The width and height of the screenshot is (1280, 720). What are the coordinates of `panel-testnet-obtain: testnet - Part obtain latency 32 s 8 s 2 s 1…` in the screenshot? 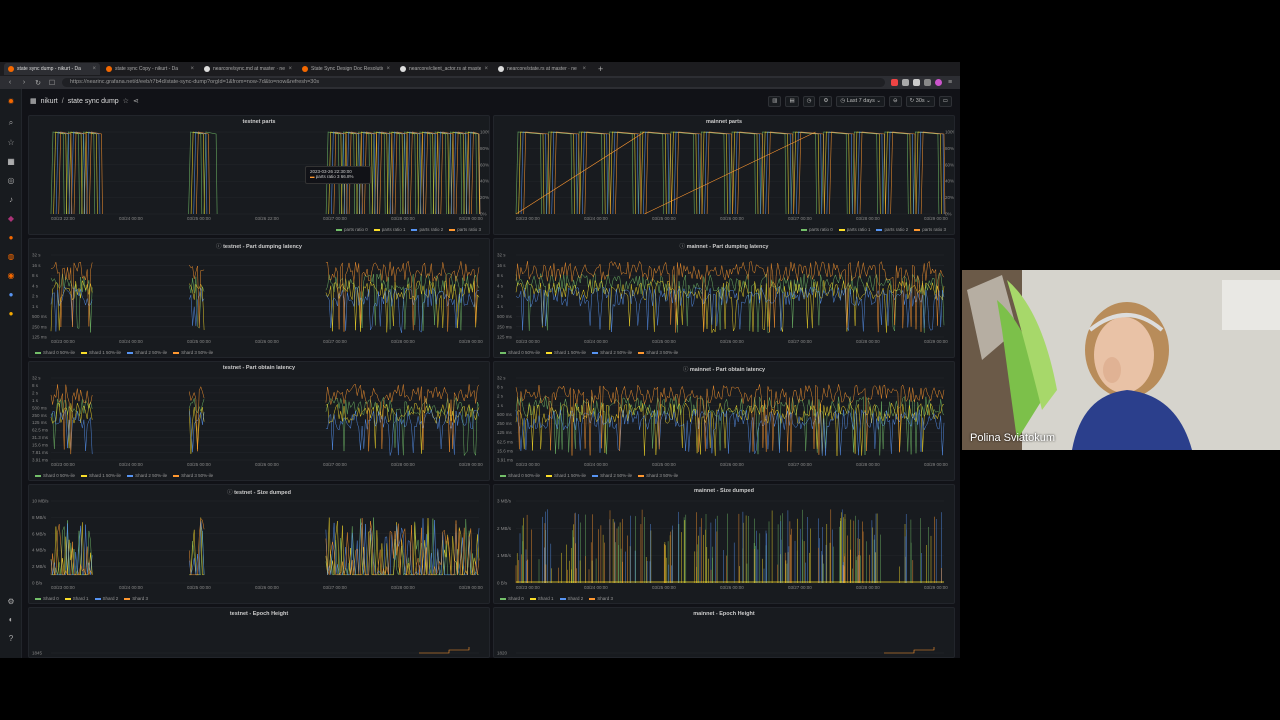 It's located at (259, 421).